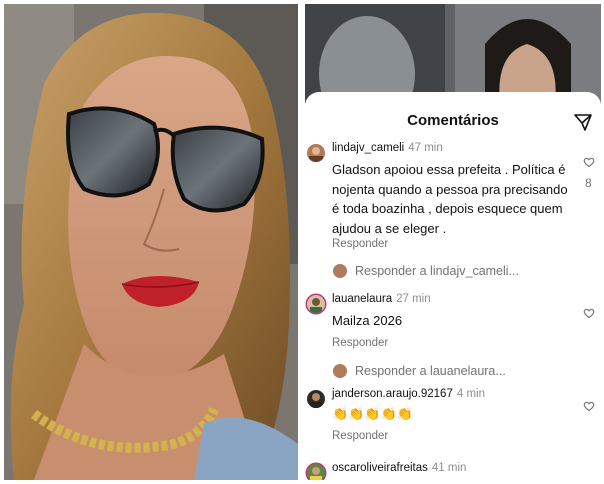 The image size is (604, 484). I want to click on comment-text: 👏👏👏👏👏, so click(372, 413).